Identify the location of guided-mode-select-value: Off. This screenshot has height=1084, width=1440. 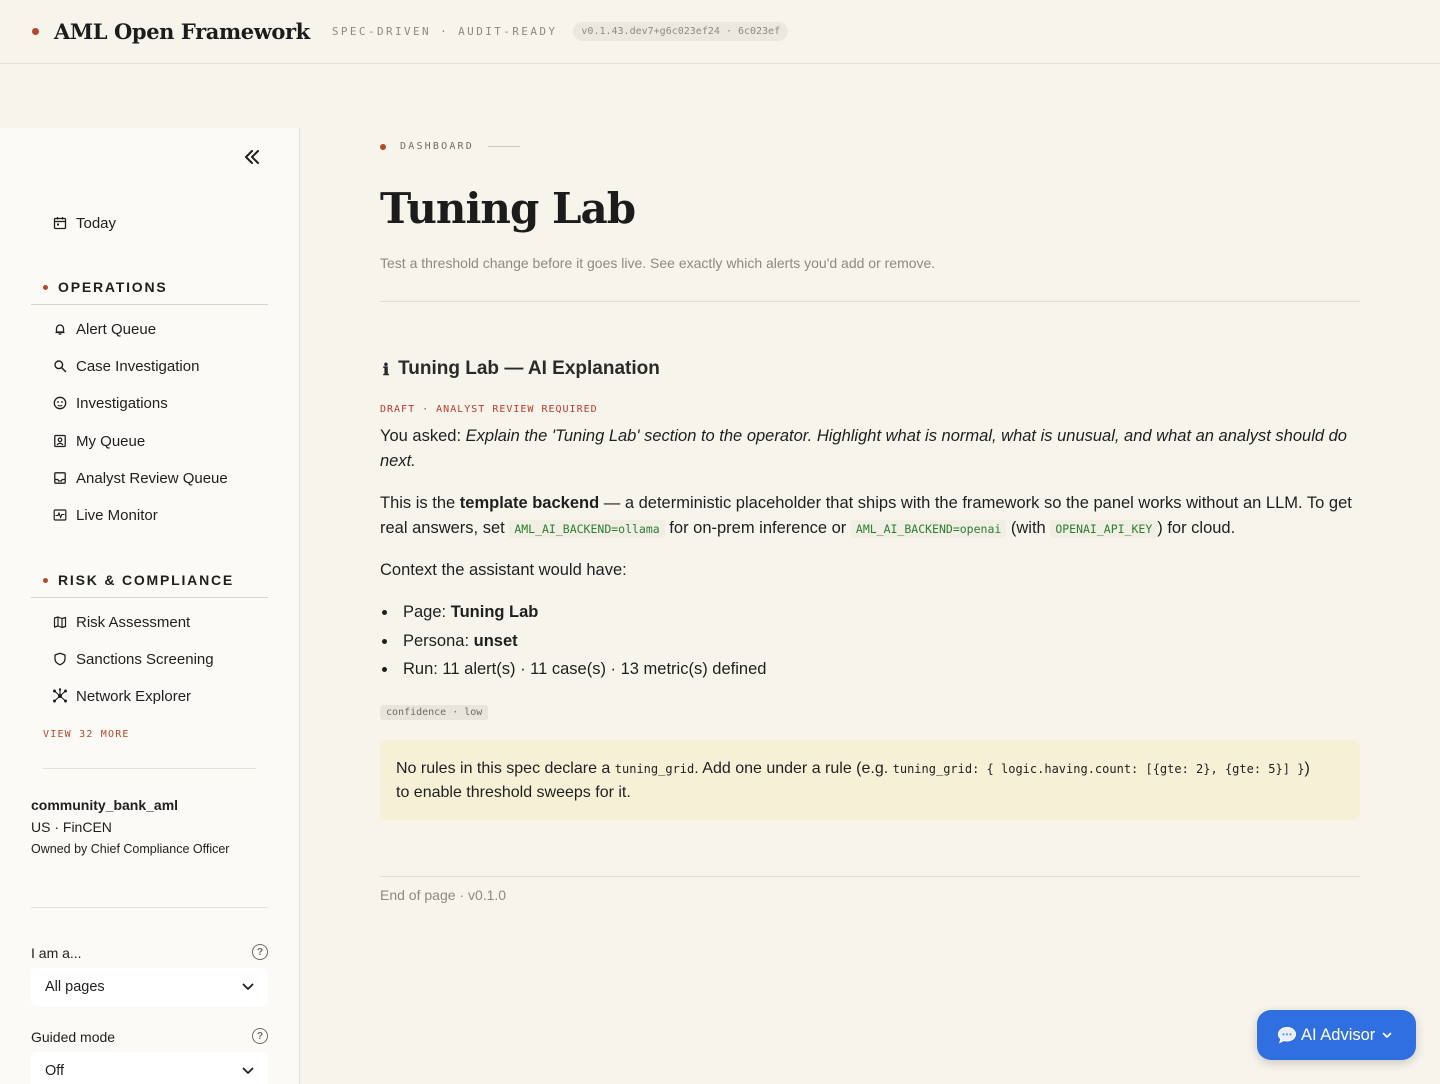
(55, 1071).